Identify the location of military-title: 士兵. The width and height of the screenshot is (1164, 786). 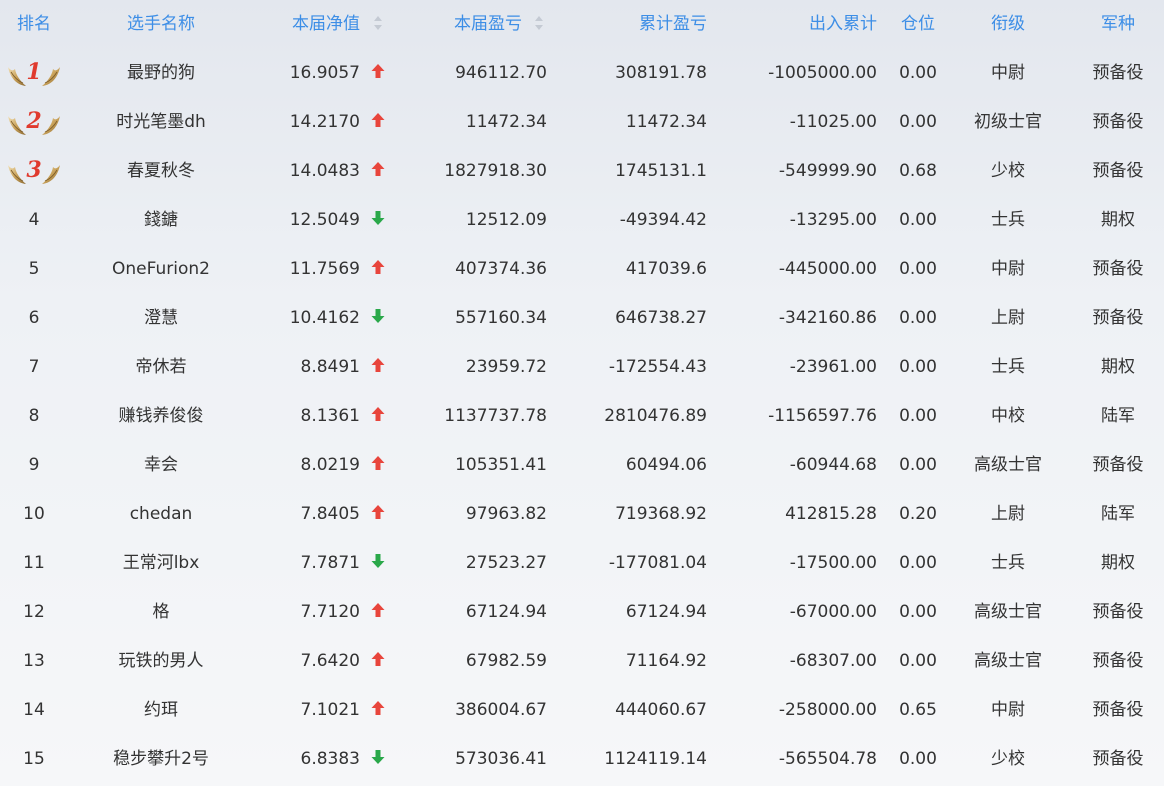
(1008, 367).